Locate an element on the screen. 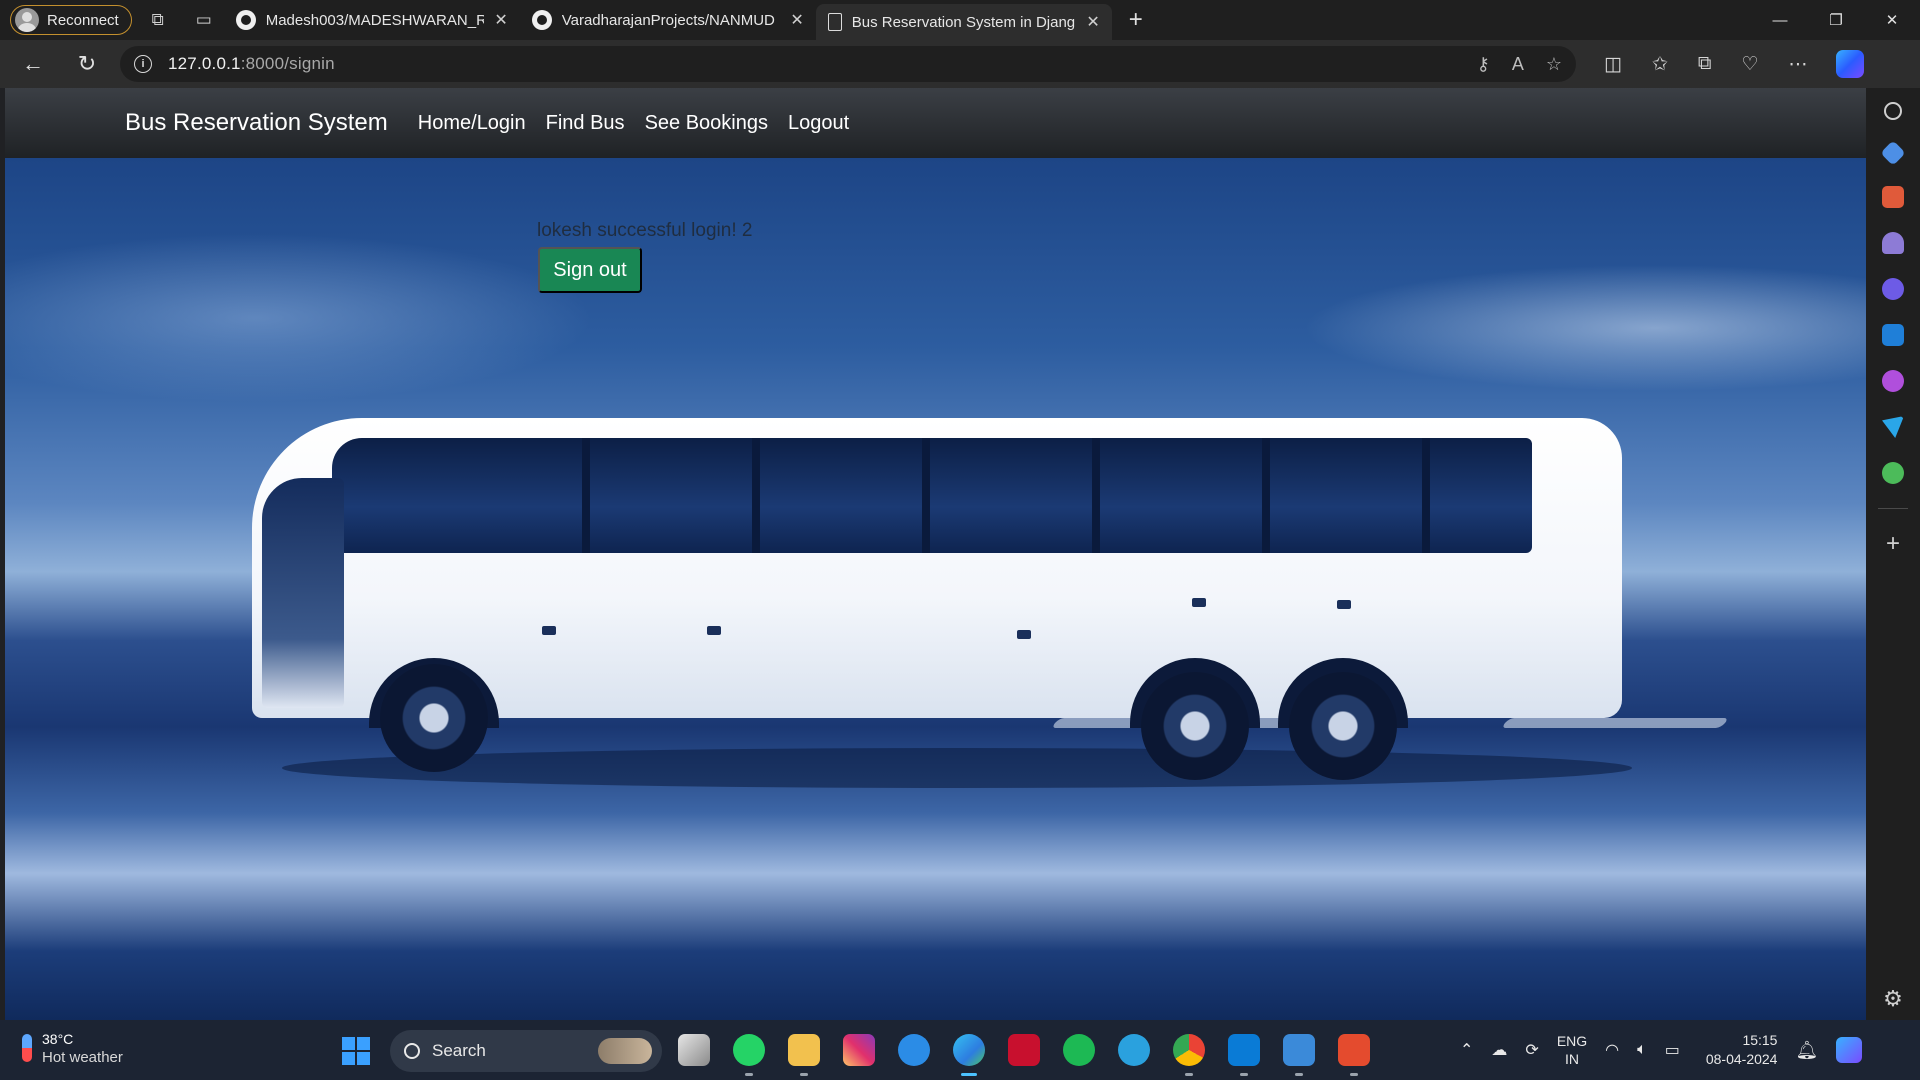 This screenshot has width=1920, height=1080. language-indicator: ENG IN is located at coordinates (1572, 1050).